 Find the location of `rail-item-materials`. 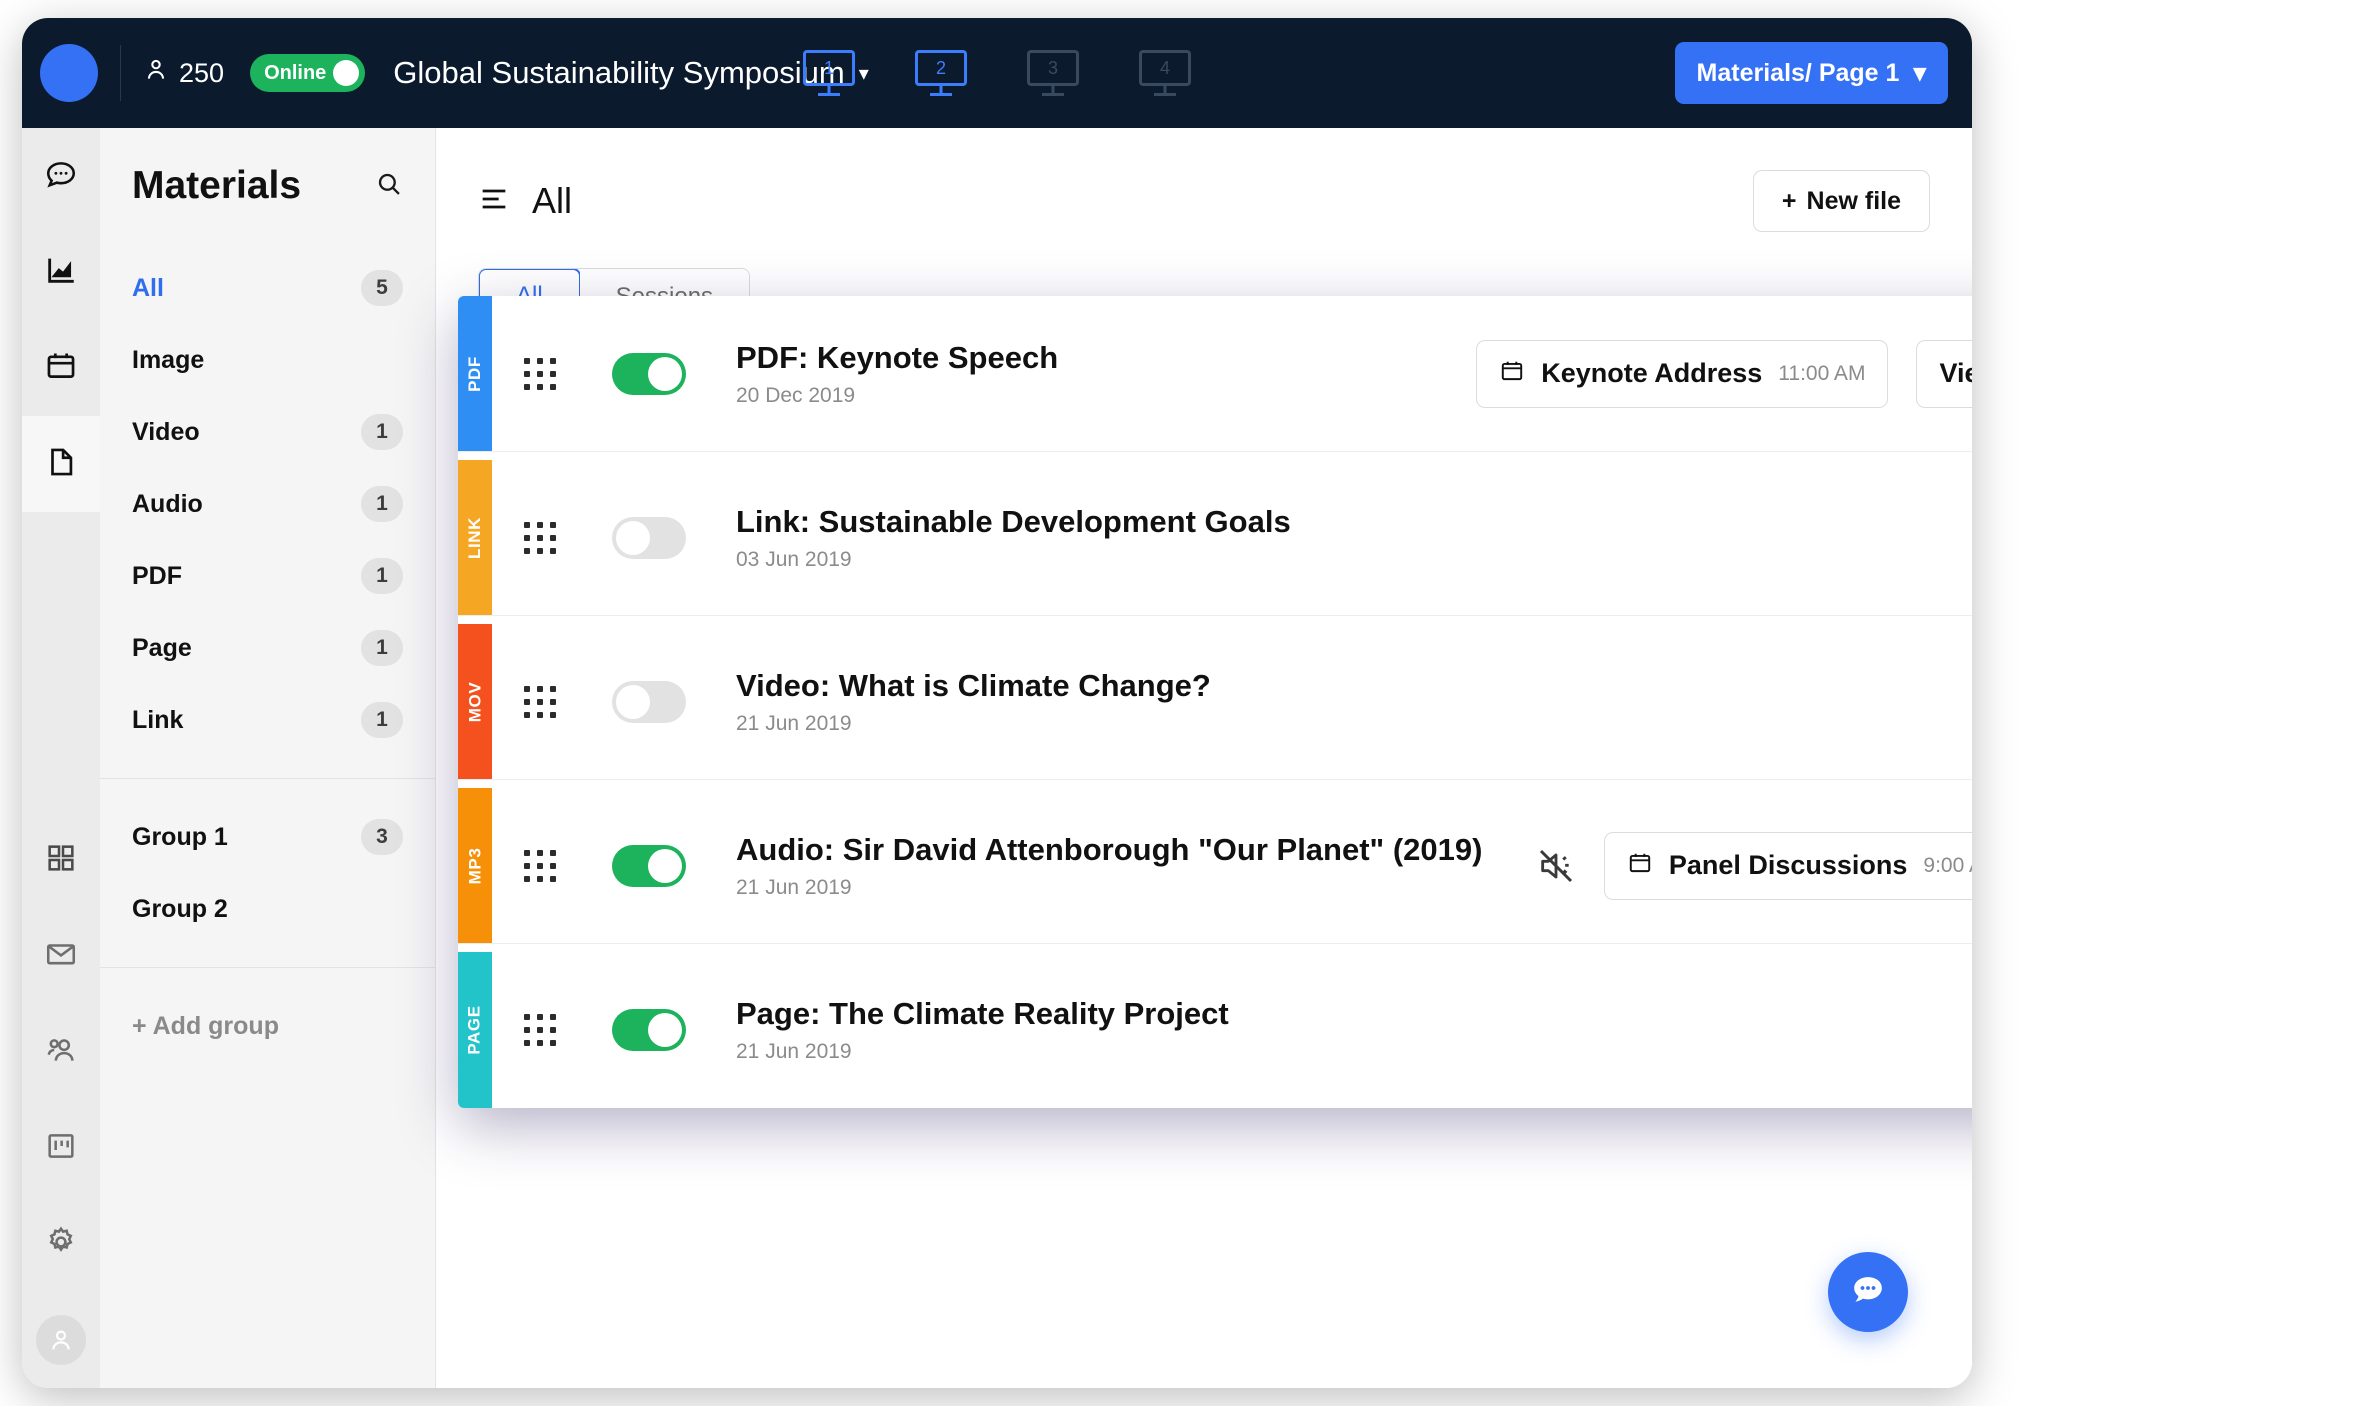

rail-item-materials is located at coordinates (61, 464).